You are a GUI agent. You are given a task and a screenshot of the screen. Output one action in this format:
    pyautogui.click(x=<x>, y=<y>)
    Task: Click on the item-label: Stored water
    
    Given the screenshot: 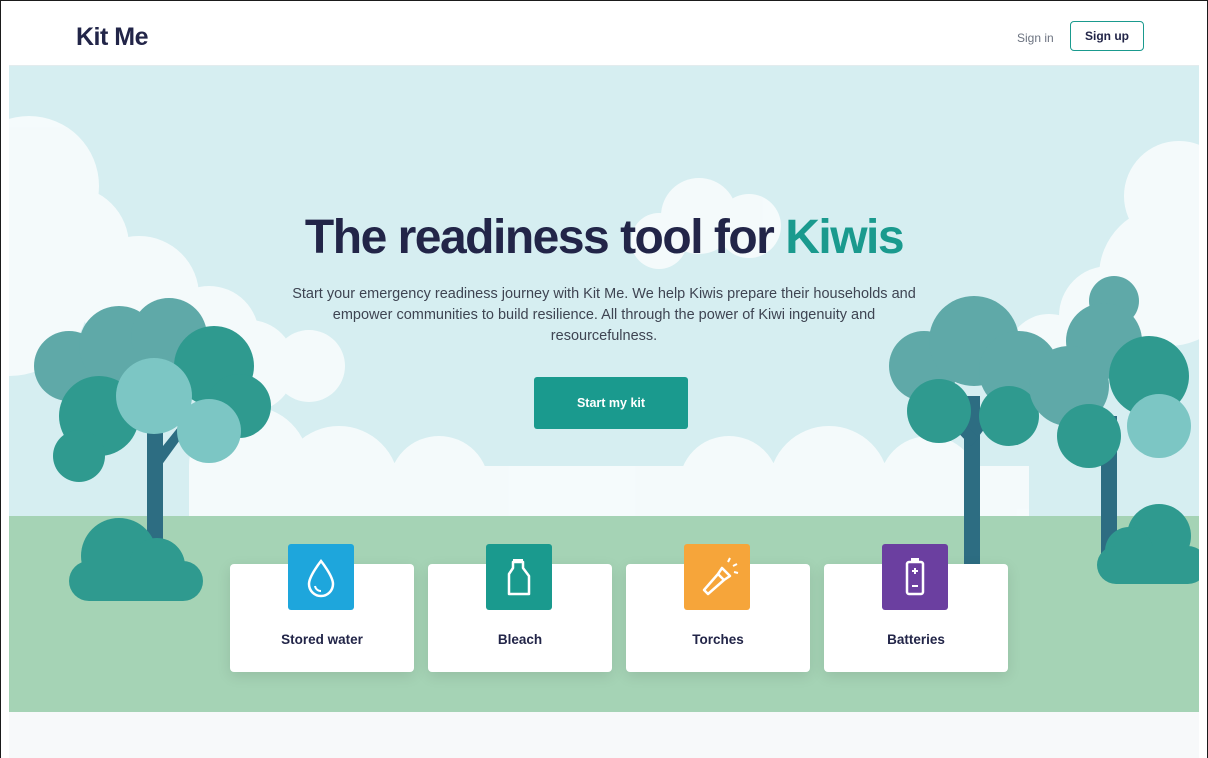 What is the action you would take?
    pyautogui.click(x=322, y=639)
    